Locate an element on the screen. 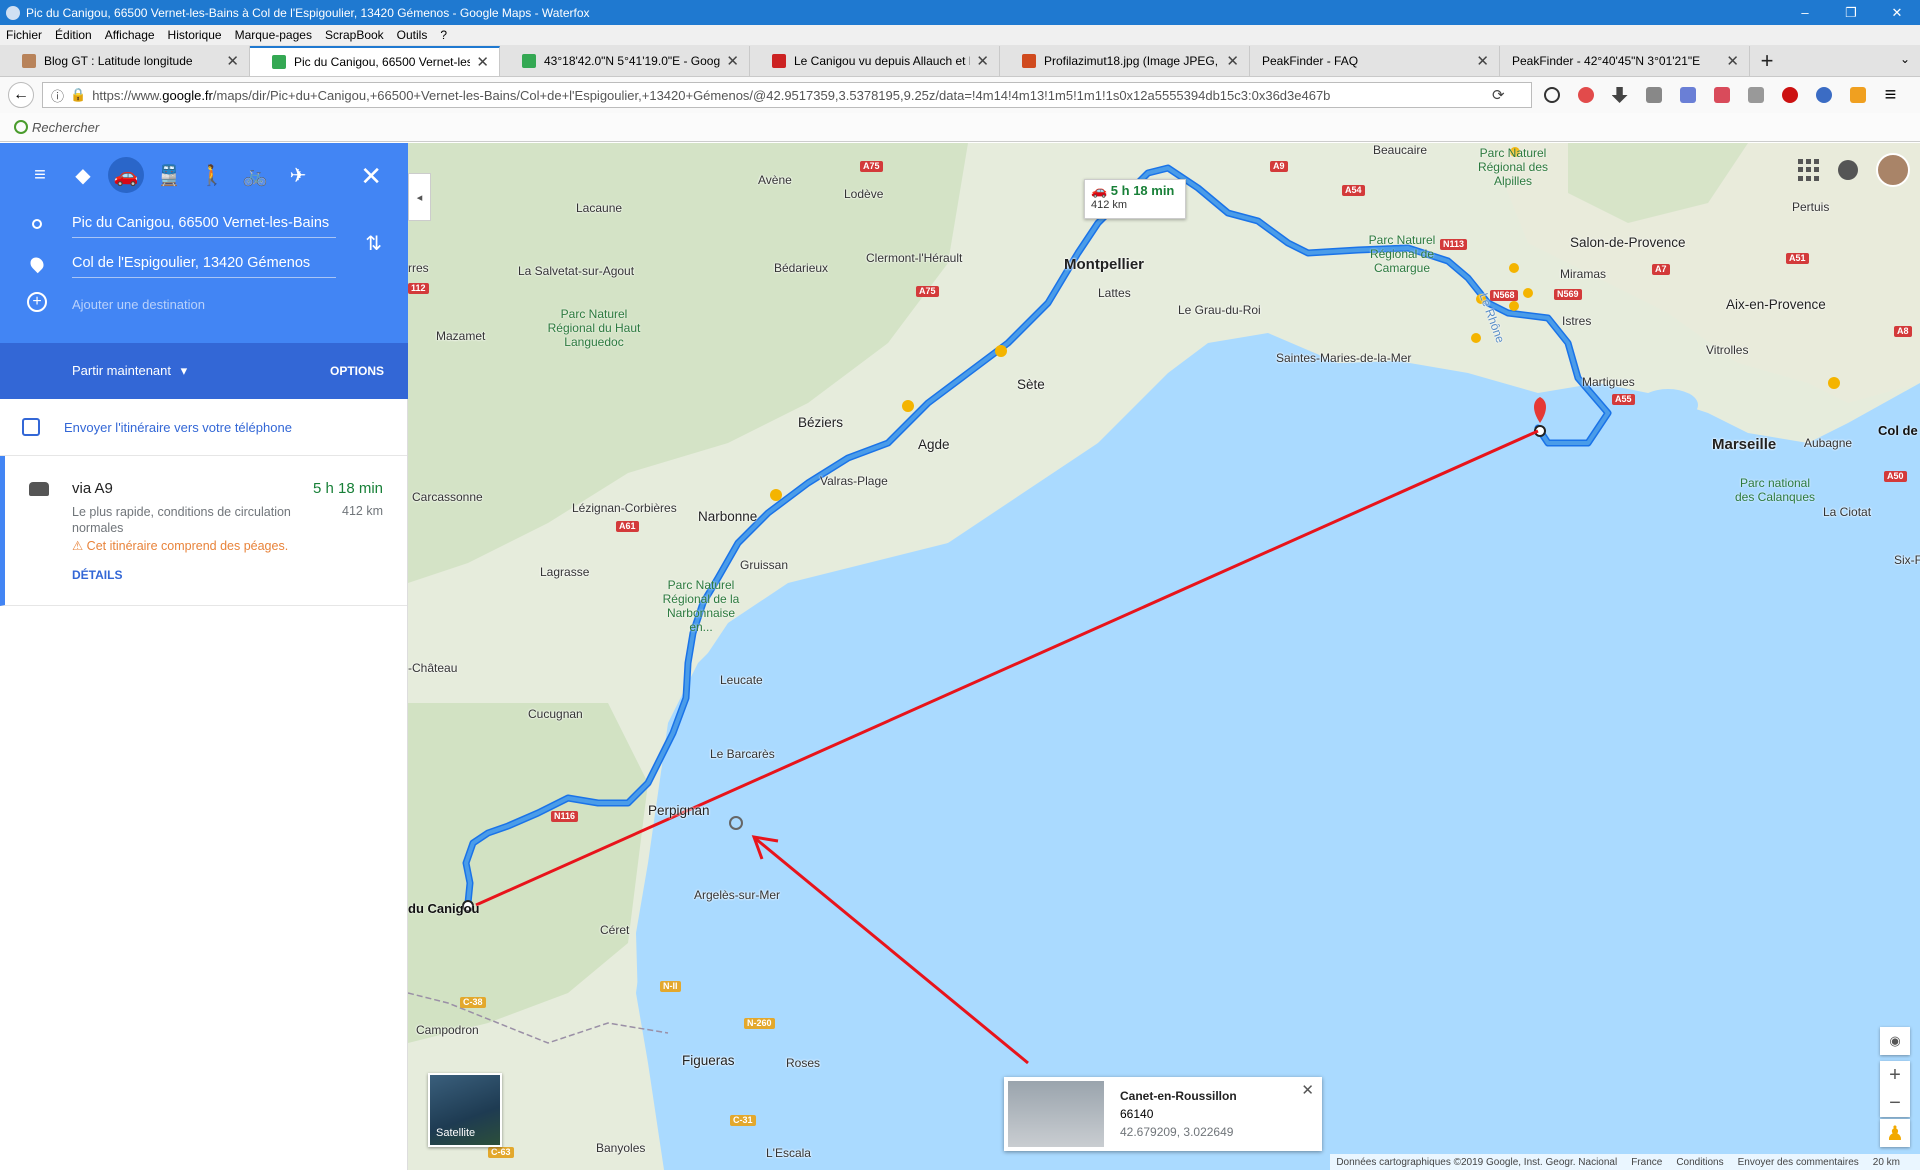 The width and height of the screenshot is (1920, 1170). place-coordinates: 42.679209, 3.022649 is located at coordinates (1178, 1132).